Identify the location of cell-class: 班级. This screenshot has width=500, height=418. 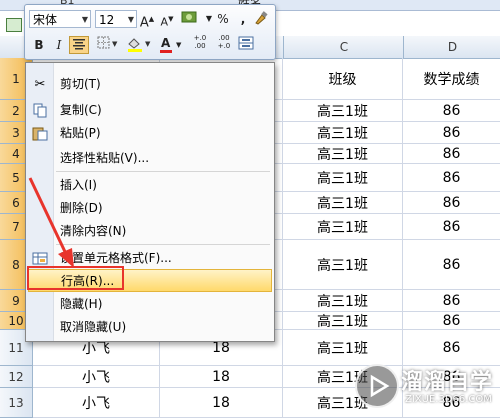
(343, 78).